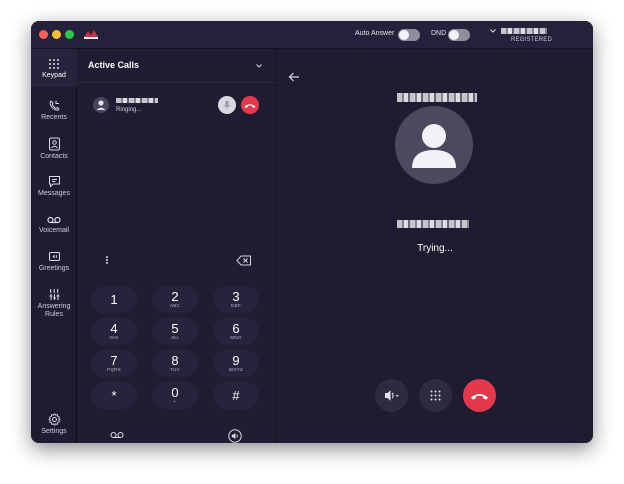 The width and height of the screenshot is (624, 484). I want to click on sidebar-item-settings: Settings, so click(54, 424).